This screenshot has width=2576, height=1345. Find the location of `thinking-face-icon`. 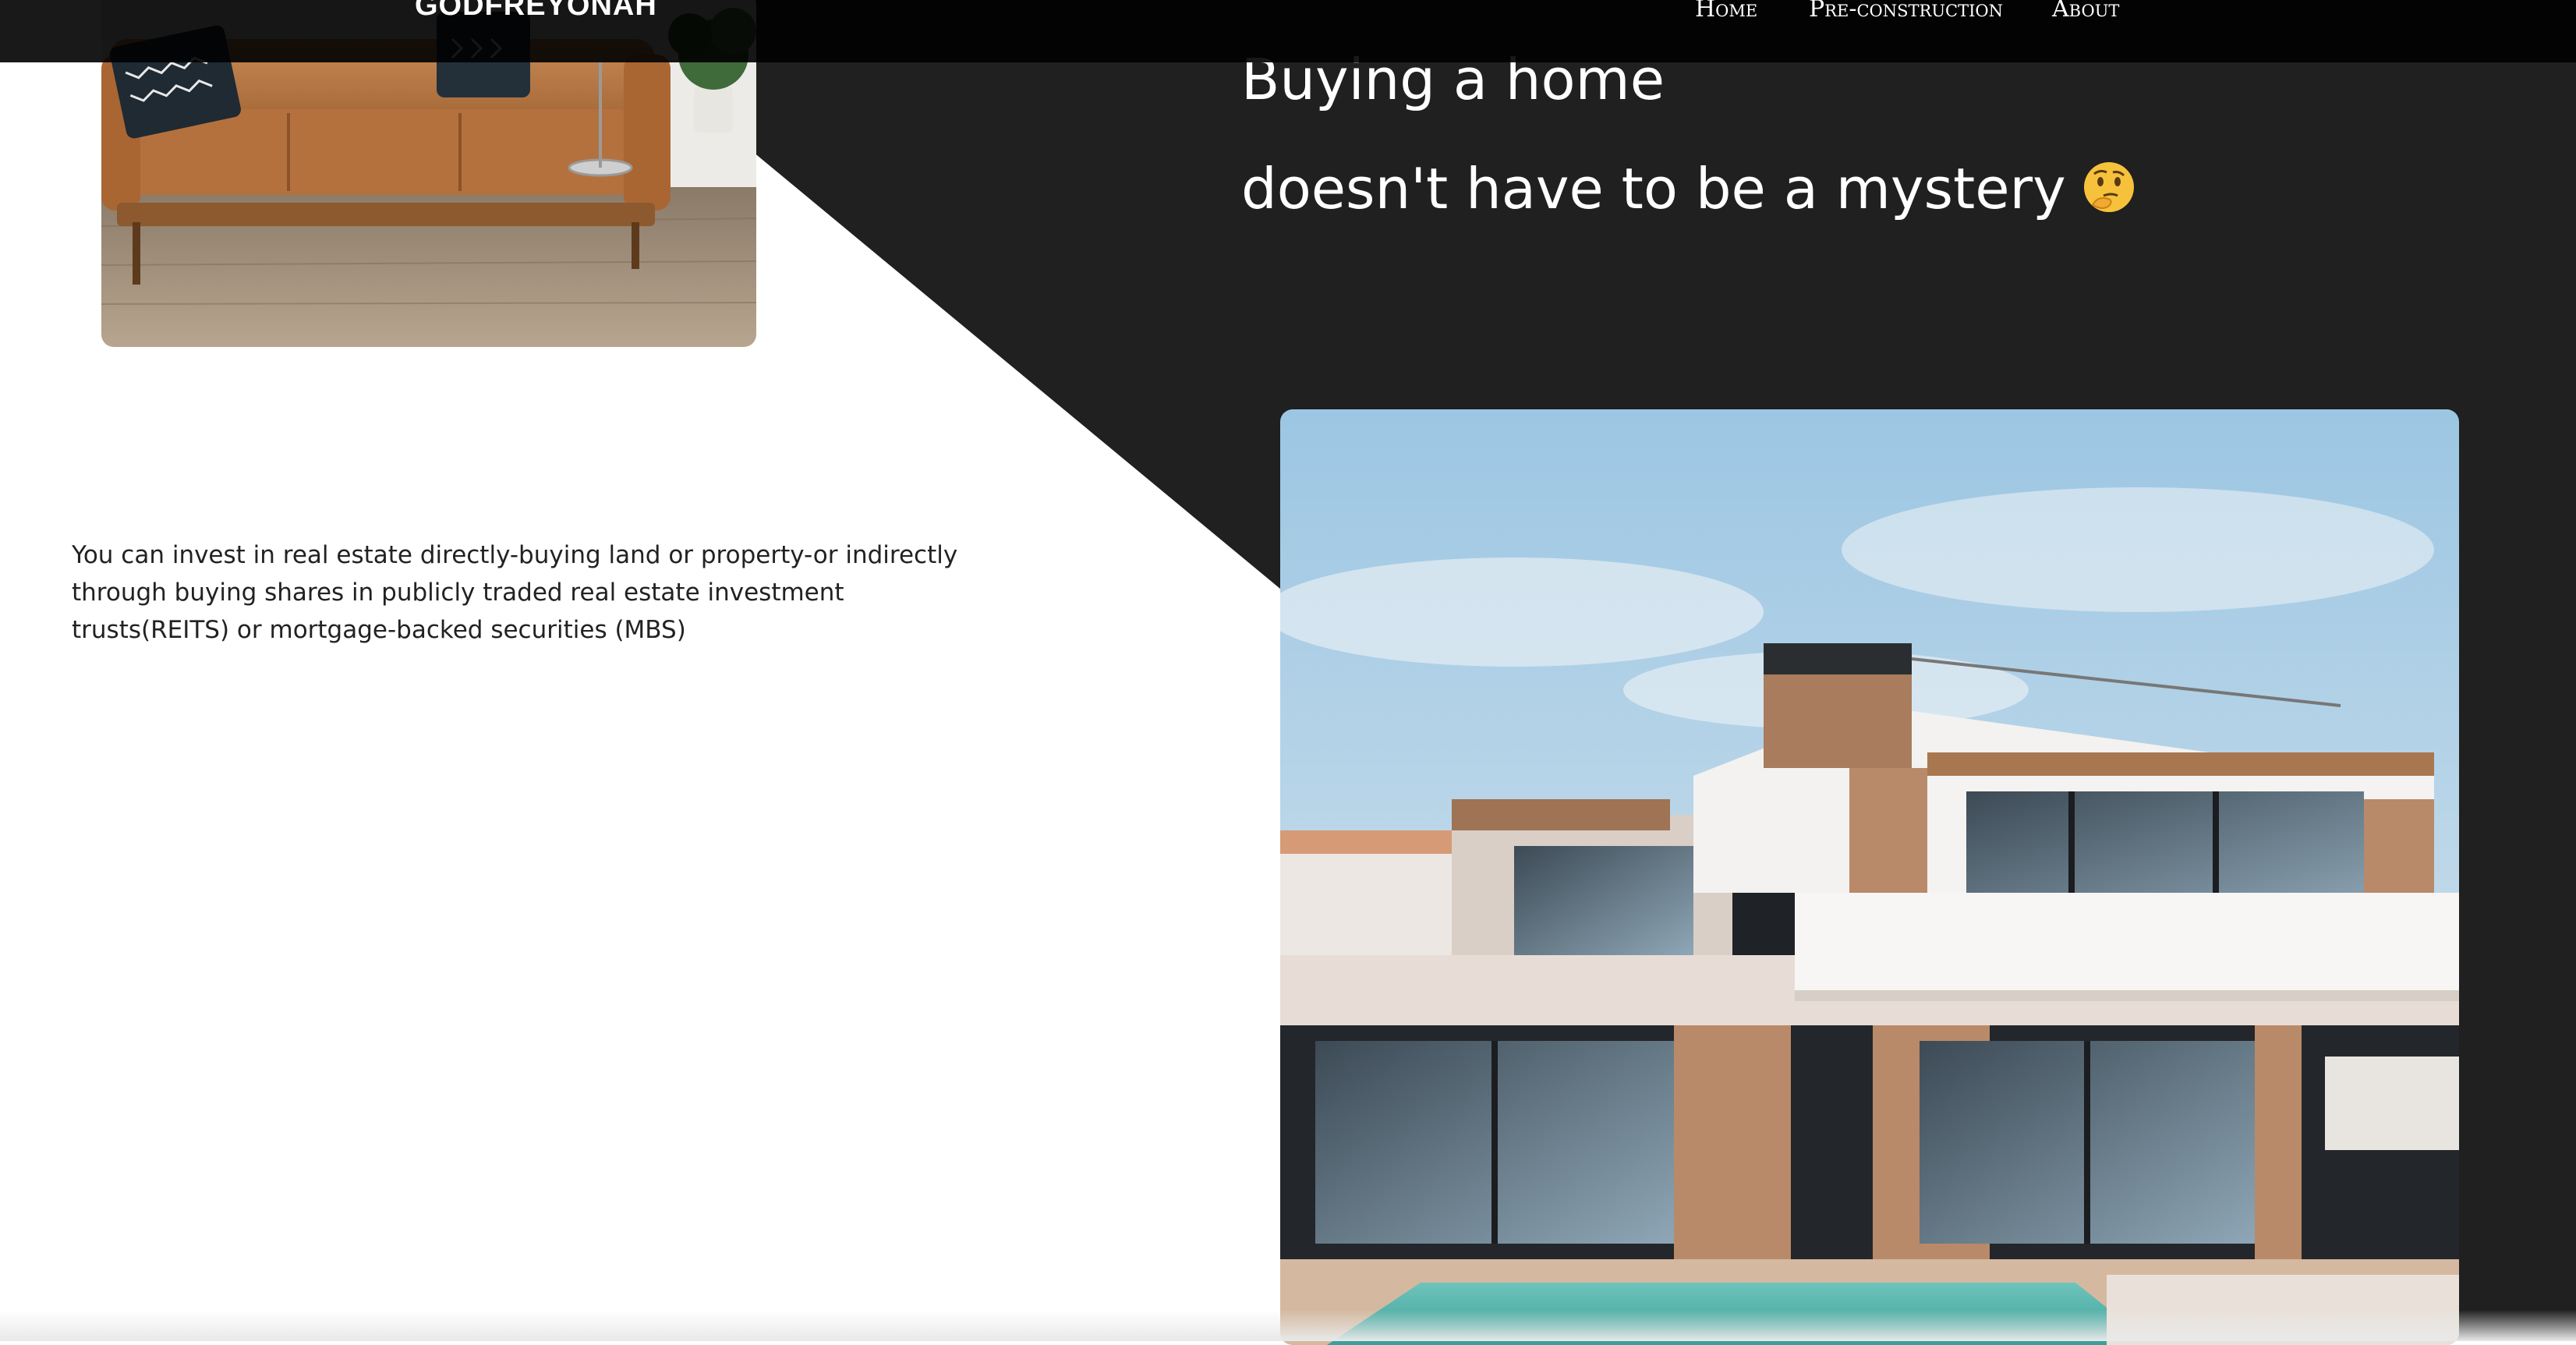

thinking-face-icon is located at coordinates (2108, 187).